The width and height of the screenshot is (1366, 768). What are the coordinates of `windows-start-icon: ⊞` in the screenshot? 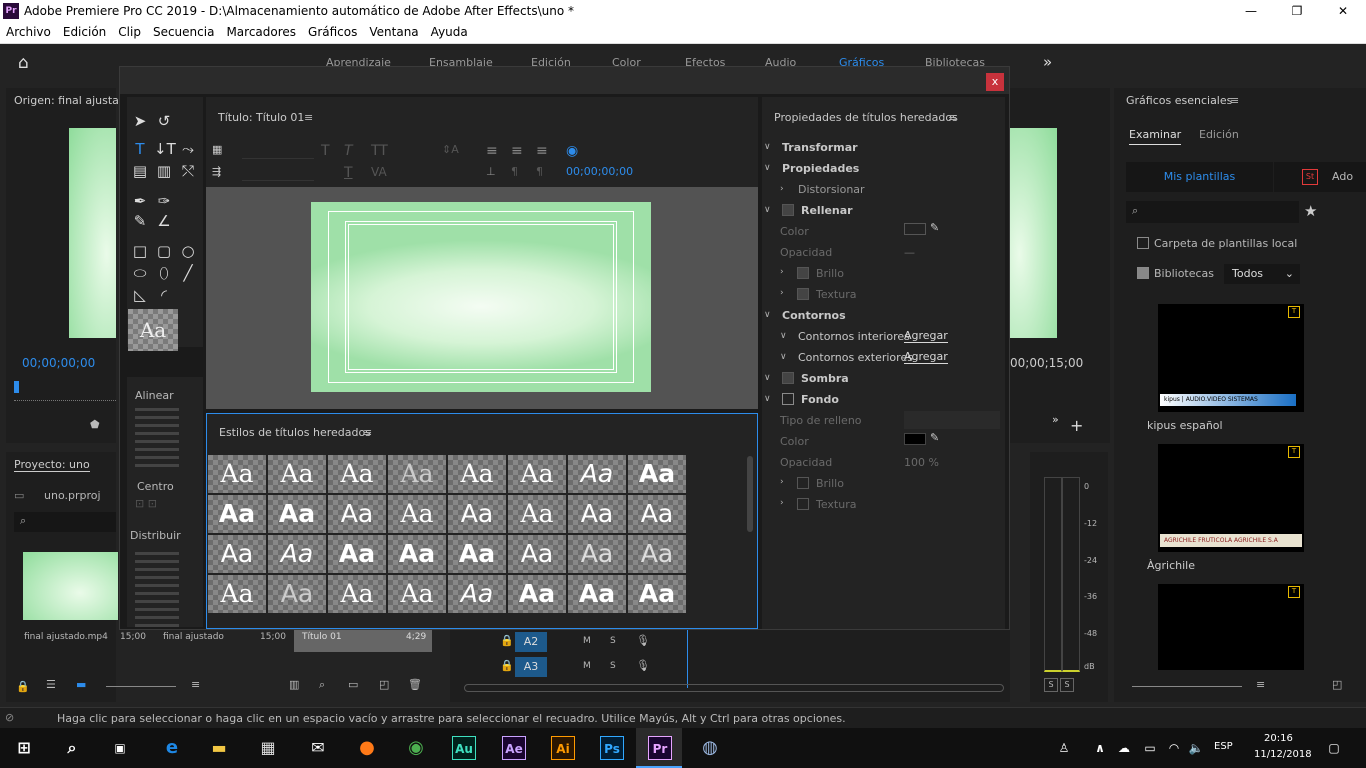 It's located at (24, 748).